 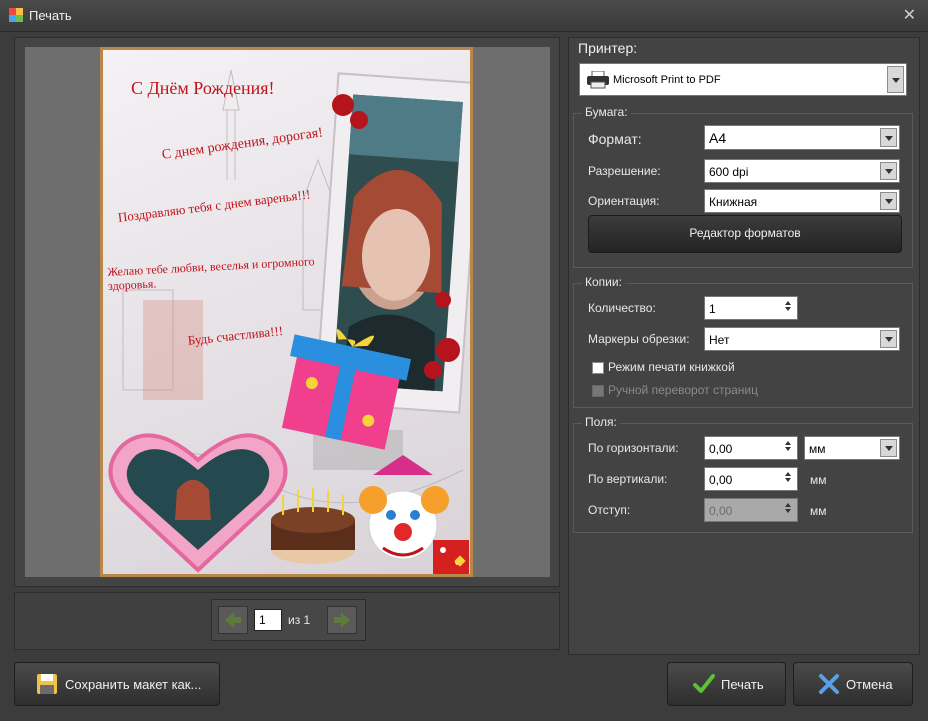 I want to click on orientation-label: Ориентация:, so click(x=624, y=201).